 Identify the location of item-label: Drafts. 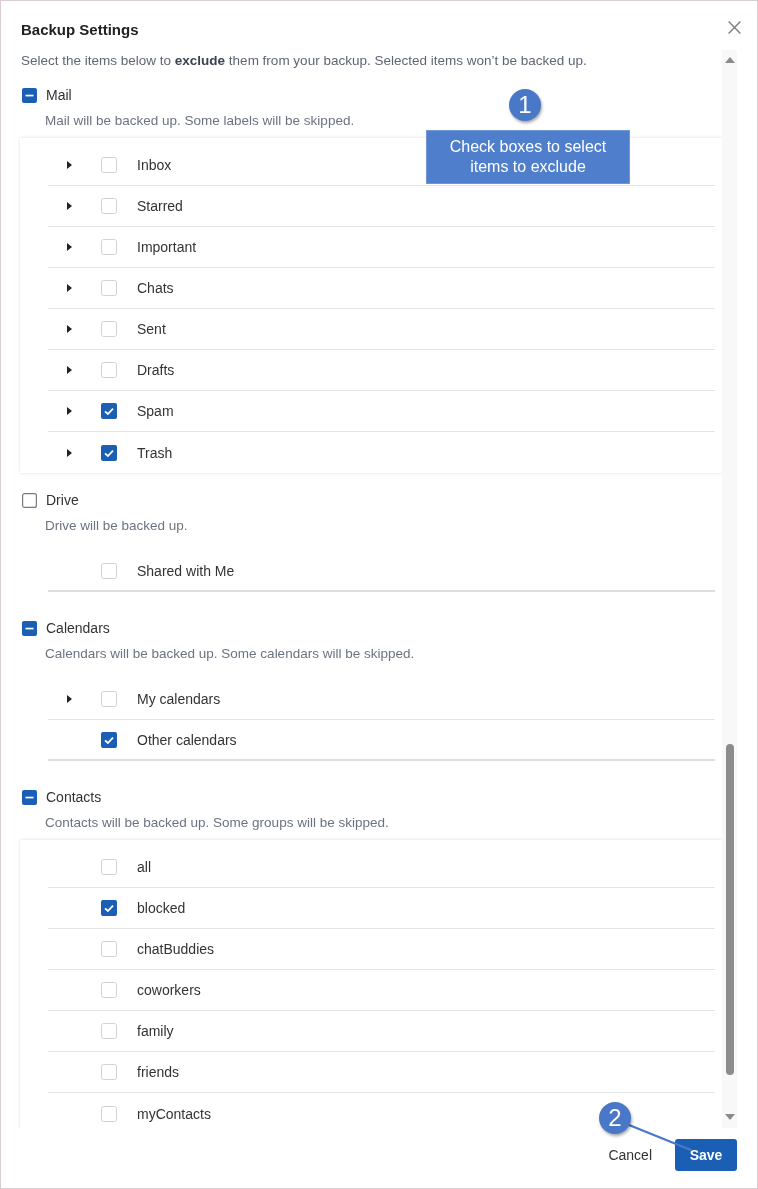
(156, 370).